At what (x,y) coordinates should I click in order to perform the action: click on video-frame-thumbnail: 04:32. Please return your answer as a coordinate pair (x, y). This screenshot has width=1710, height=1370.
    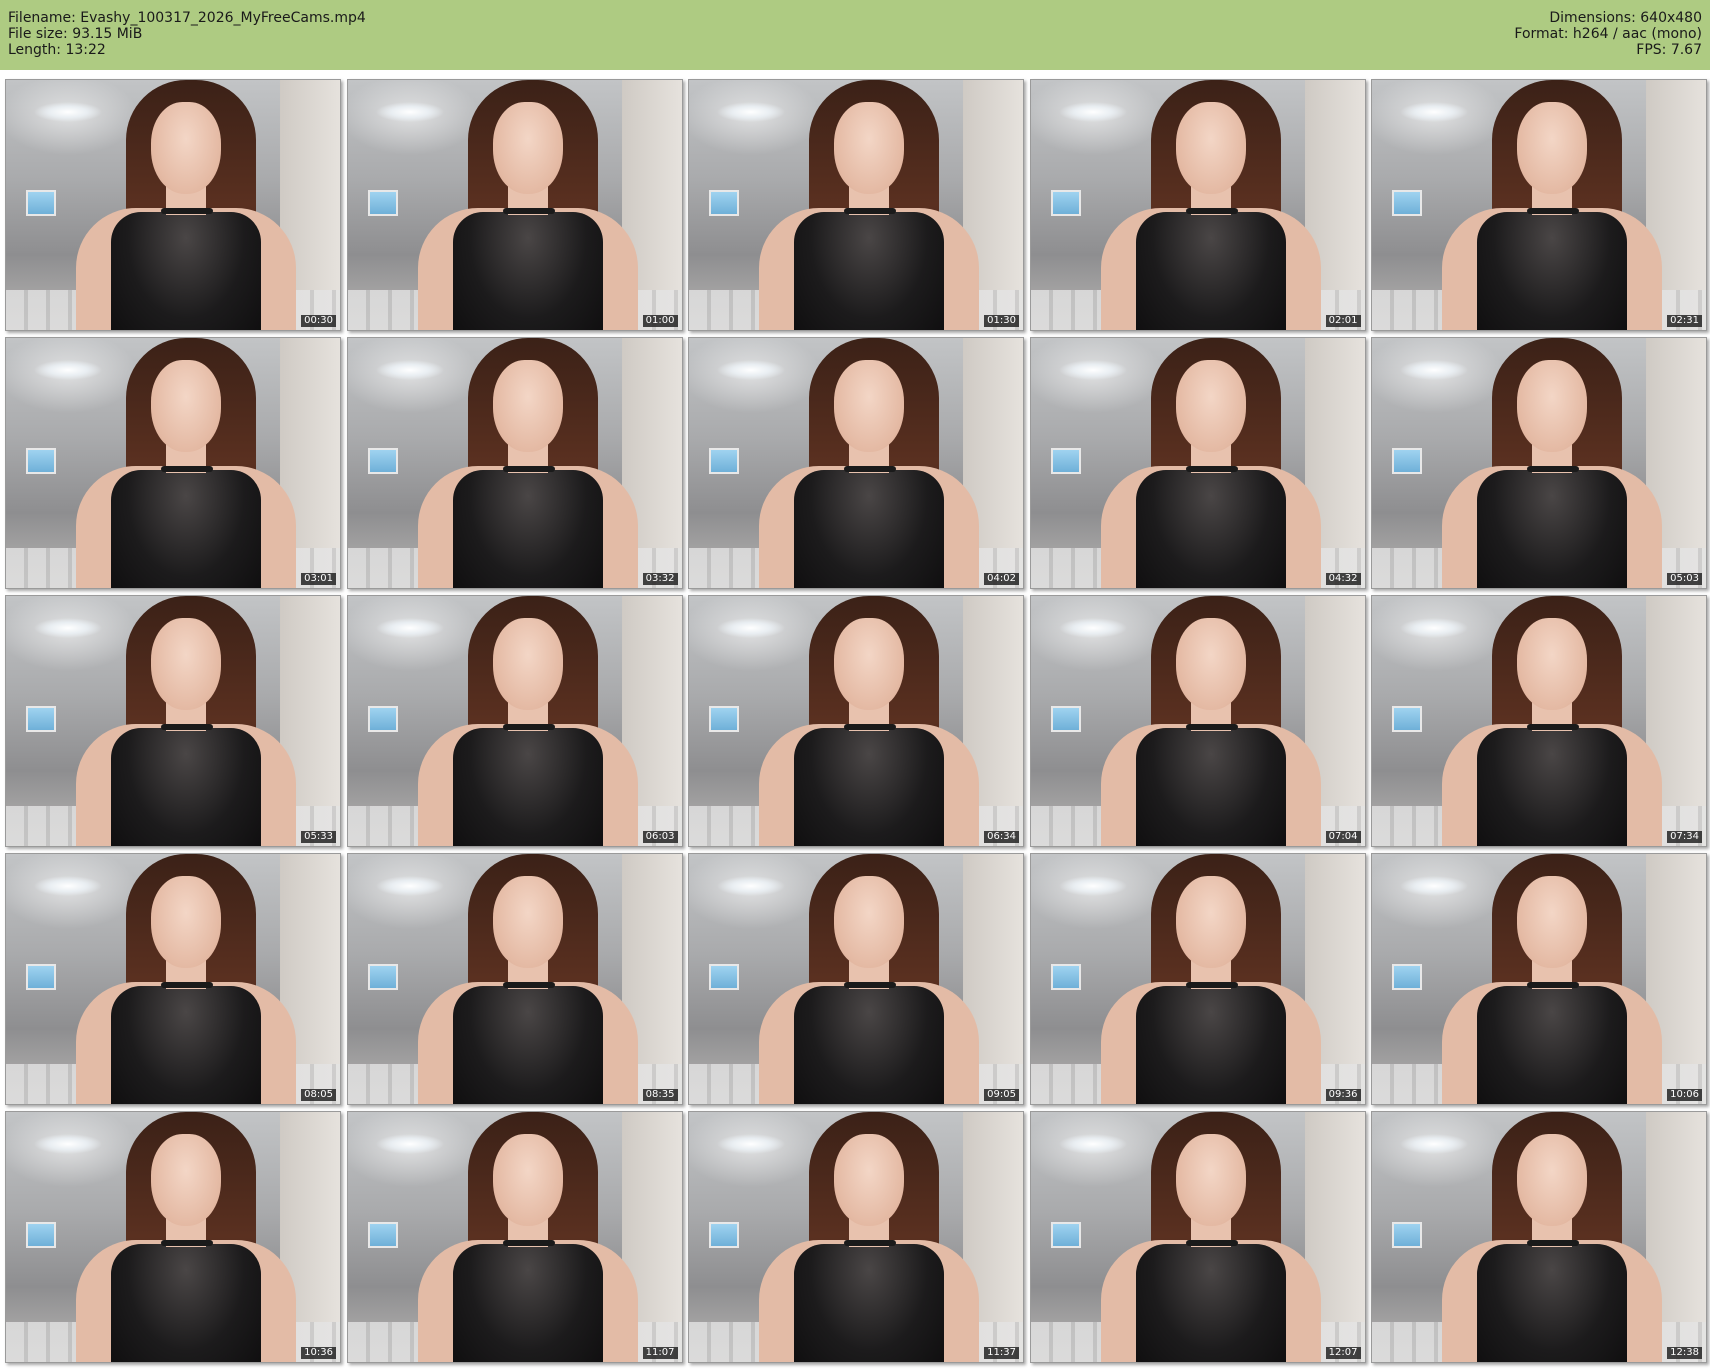
    Looking at the image, I should click on (1197, 463).